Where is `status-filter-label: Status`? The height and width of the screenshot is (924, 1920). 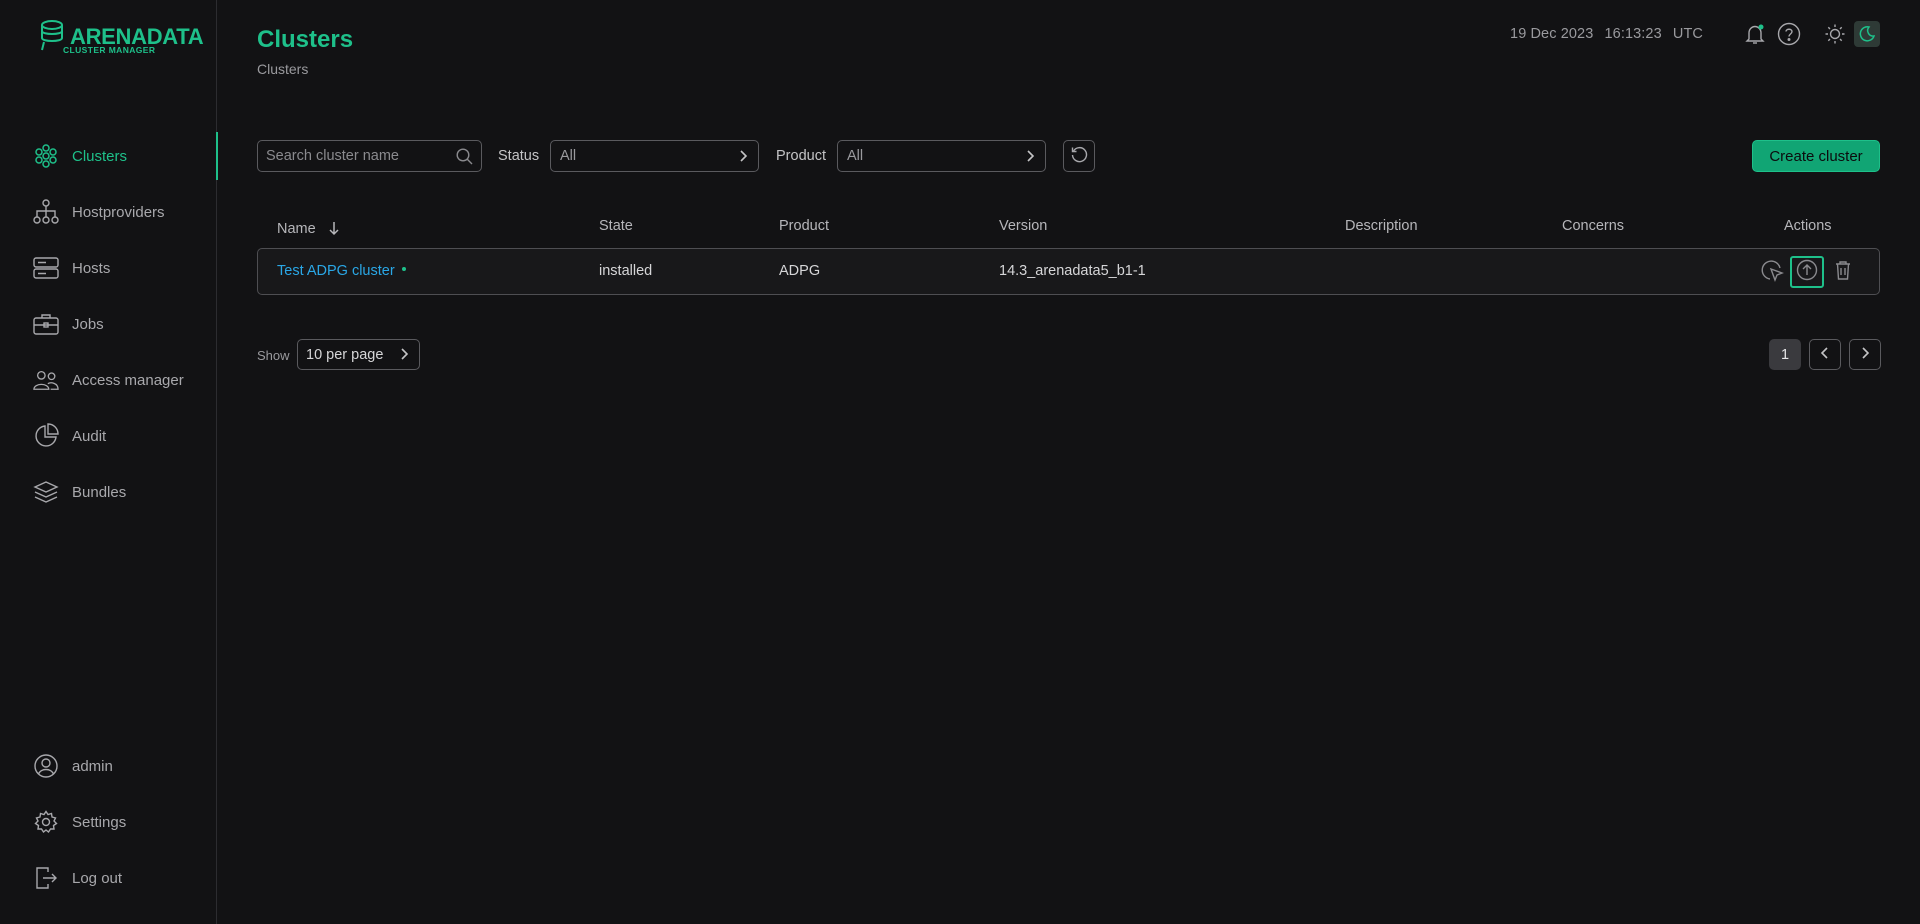
status-filter-label: Status is located at coordinates (519, 156).